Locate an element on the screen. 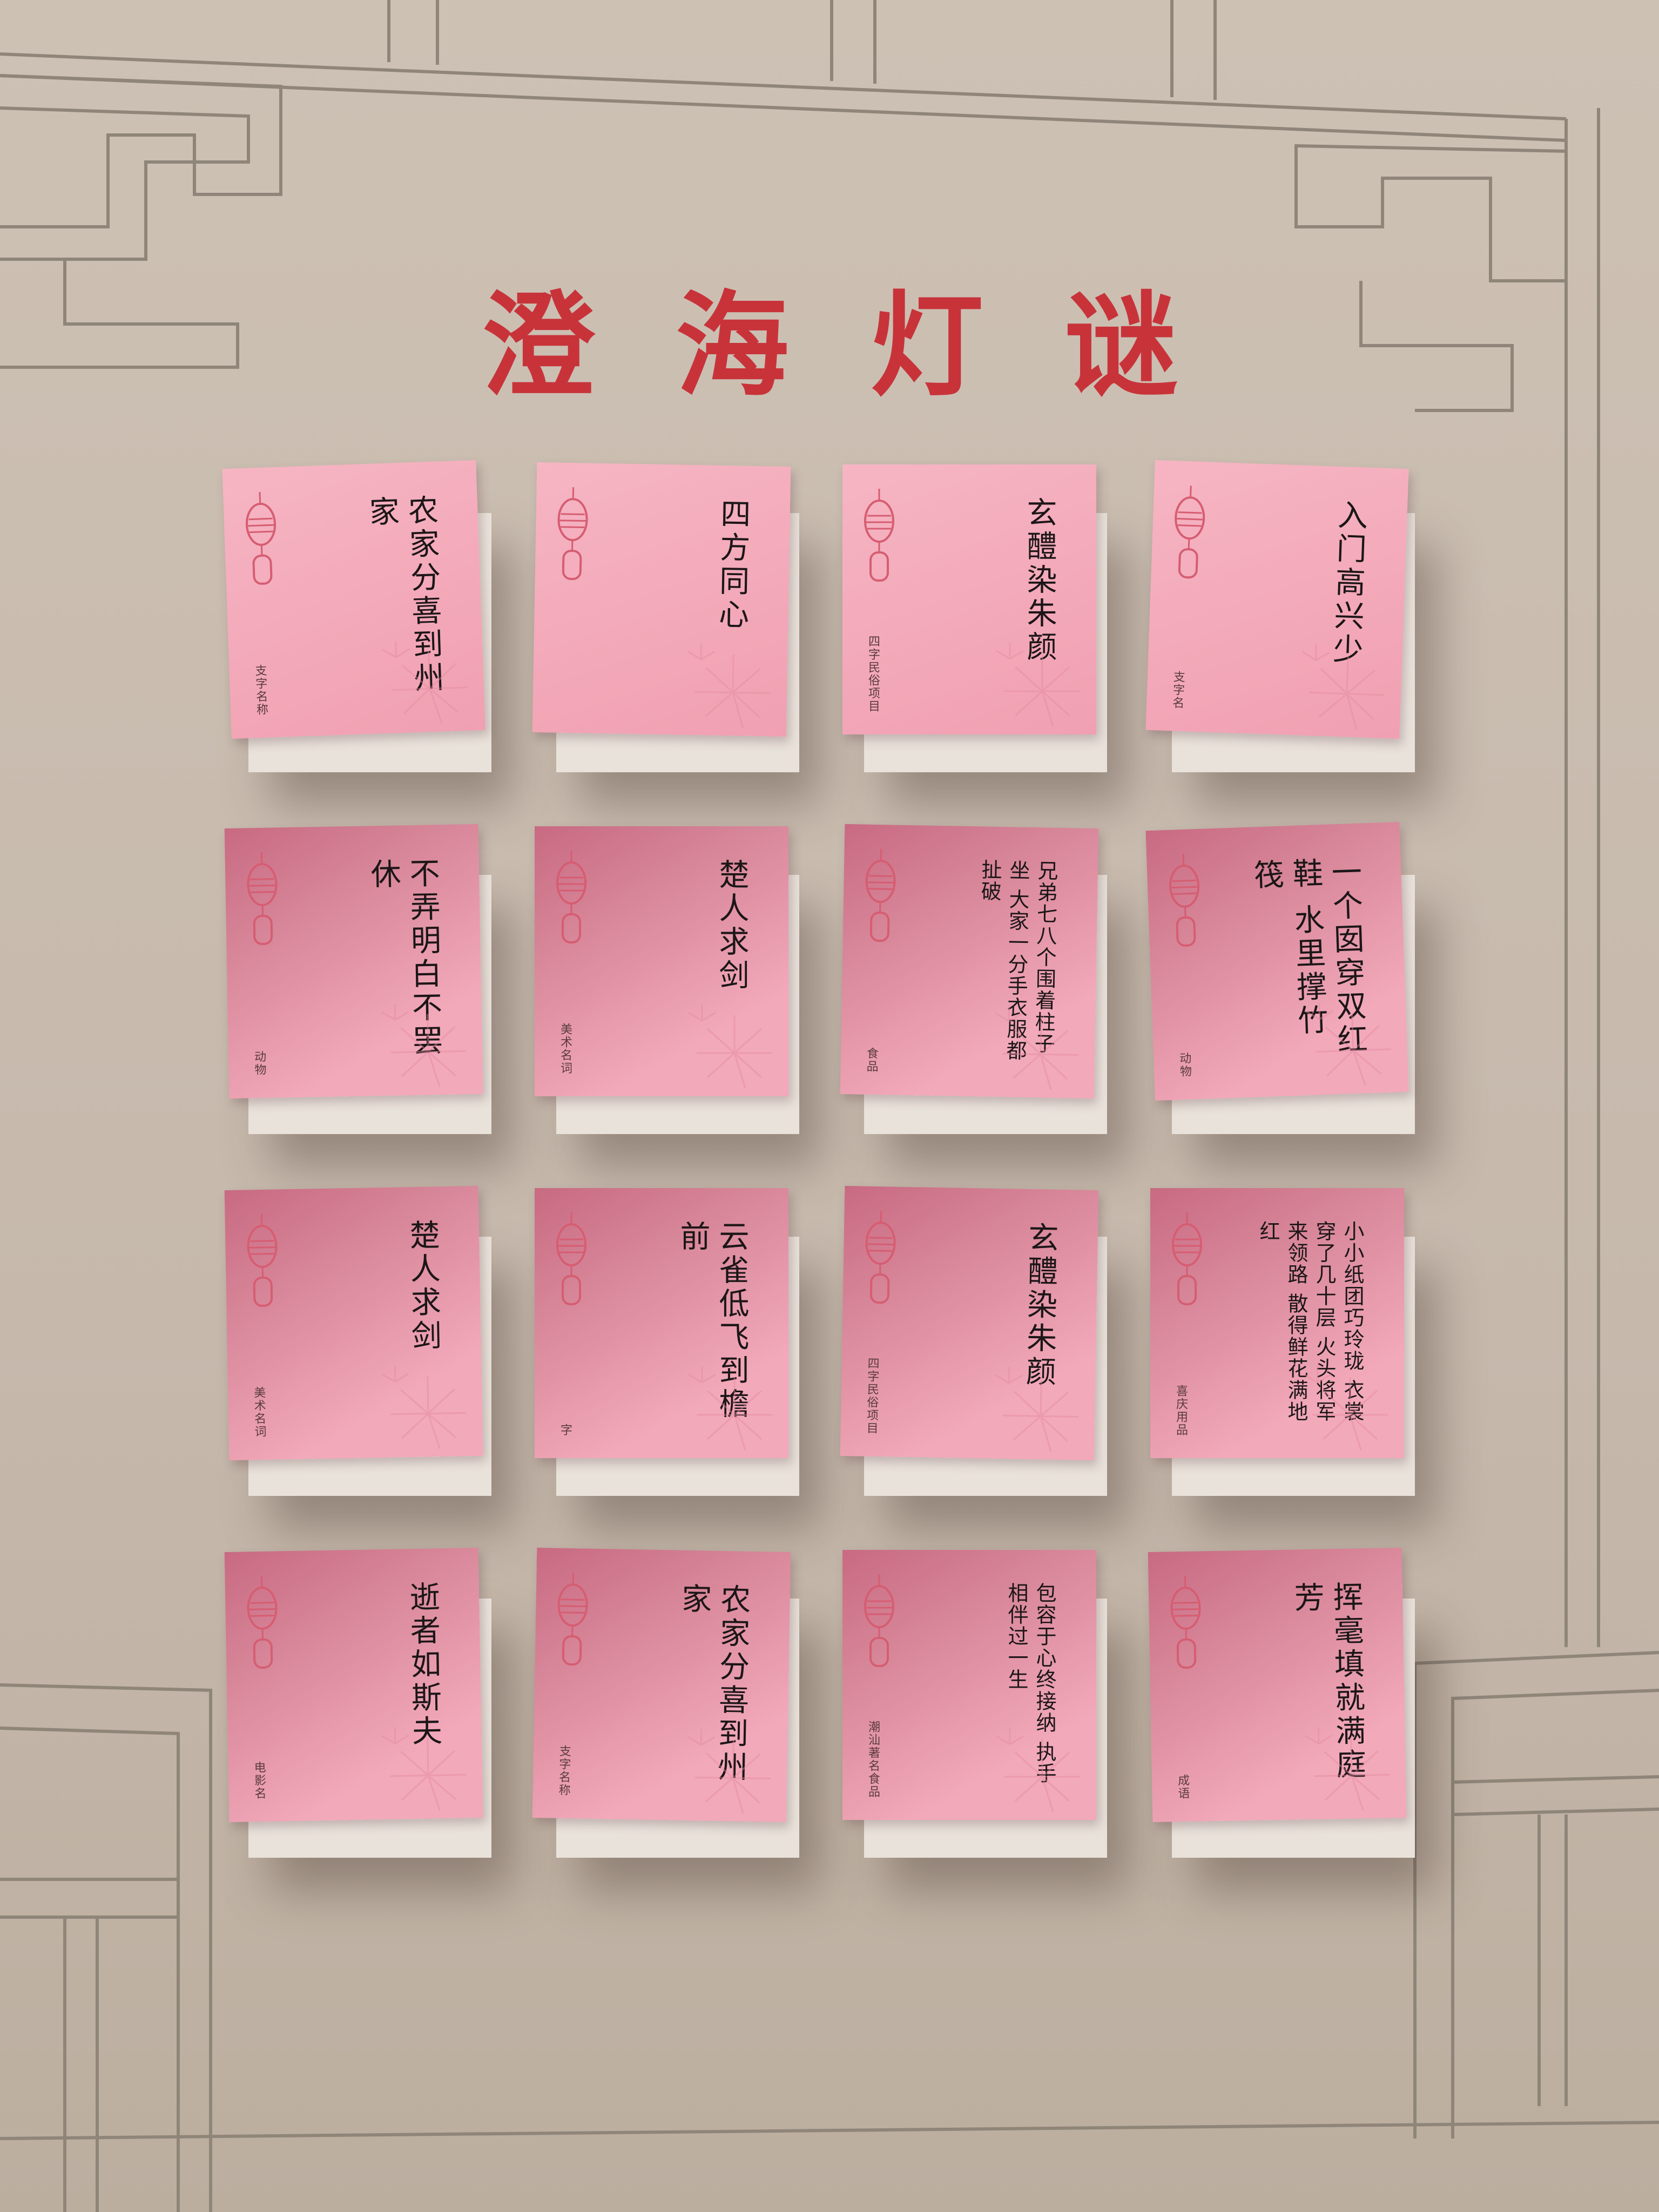 The height and width of the screenshot is (2212, 1659). riddle-card: 云雀低飞到檐前 字 is located at coordinates (667, 1342).